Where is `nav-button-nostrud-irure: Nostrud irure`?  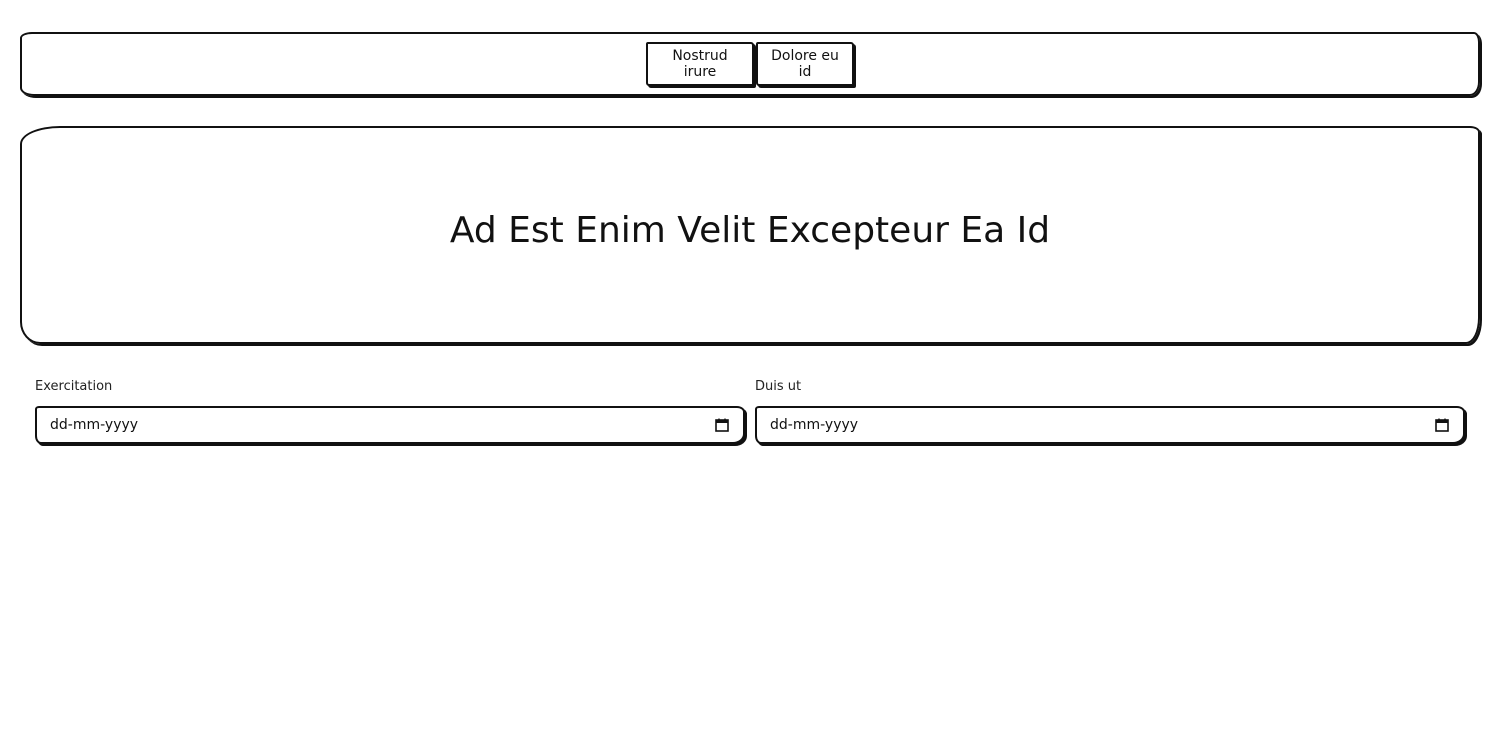 nav-button-nostrud-irure: Nostrud irure is located at coordinates (700, 64).